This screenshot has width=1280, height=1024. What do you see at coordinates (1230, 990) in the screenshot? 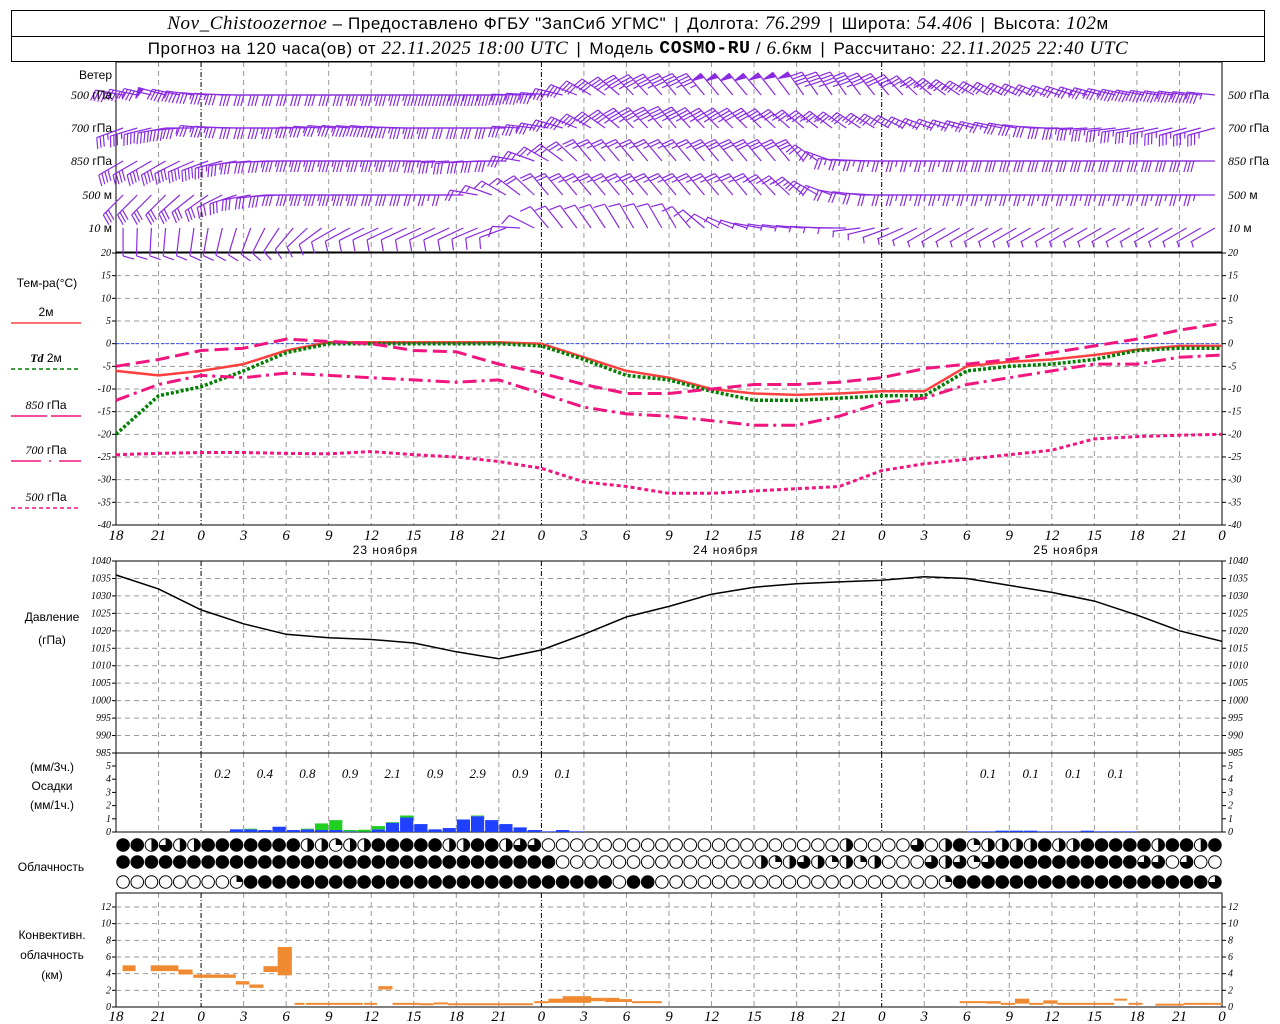
I see `conv-tick-right: 2` at bounding box center [1230, 990].